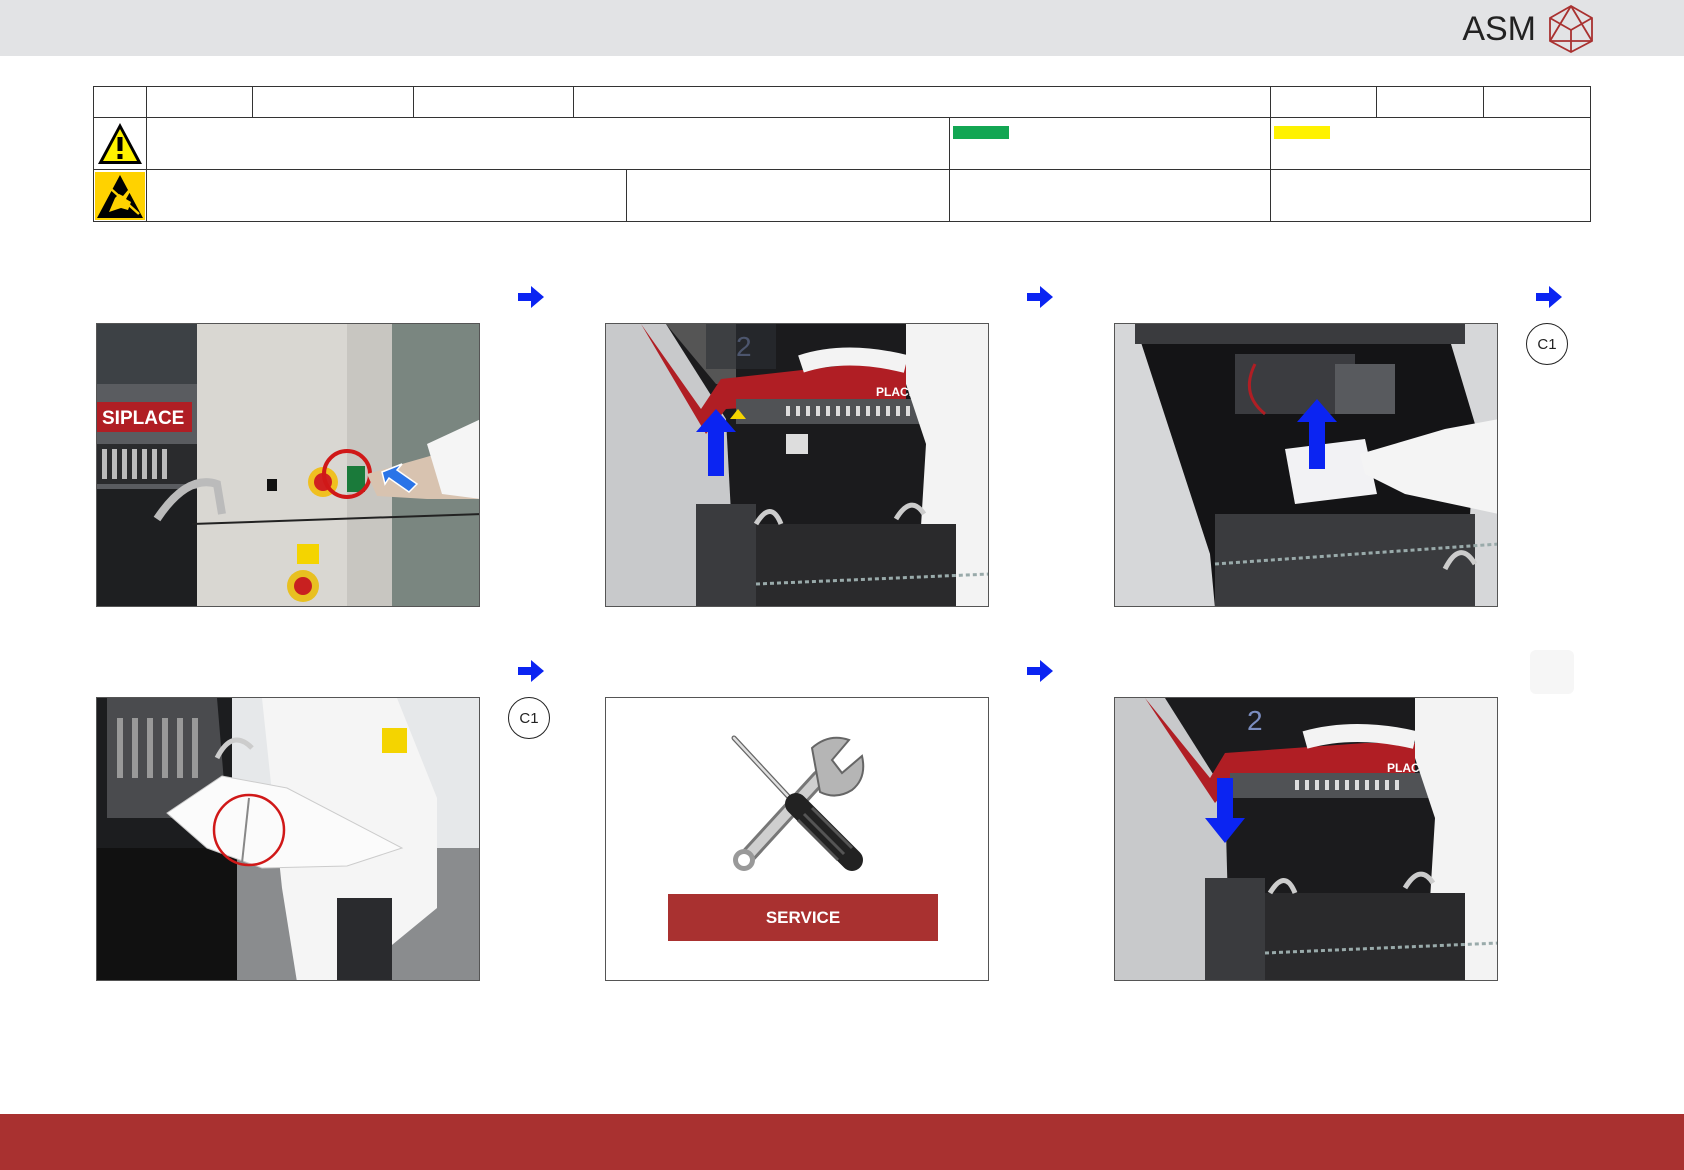 This screenshot has height=1170, width=1684. I want to click on lower-hood-photo: PLACE 2, so click(1306, 839).